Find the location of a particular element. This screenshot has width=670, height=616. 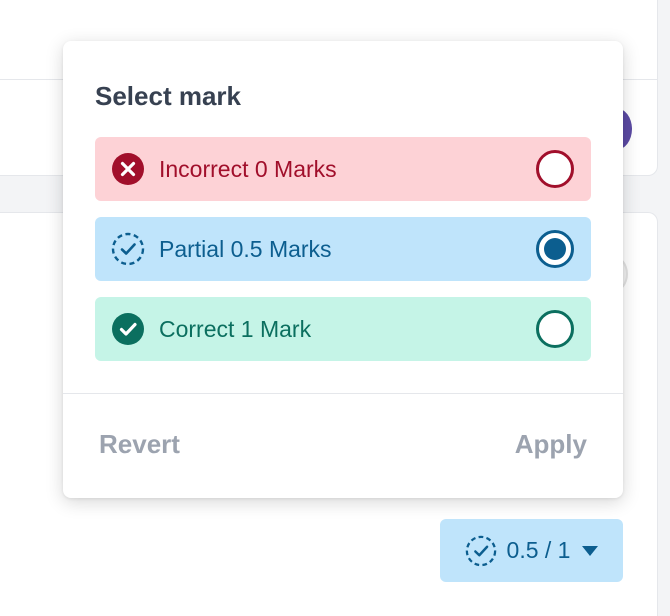

option-incorrect: Incorrect 0 Marks is located at coordinates (343, 169).